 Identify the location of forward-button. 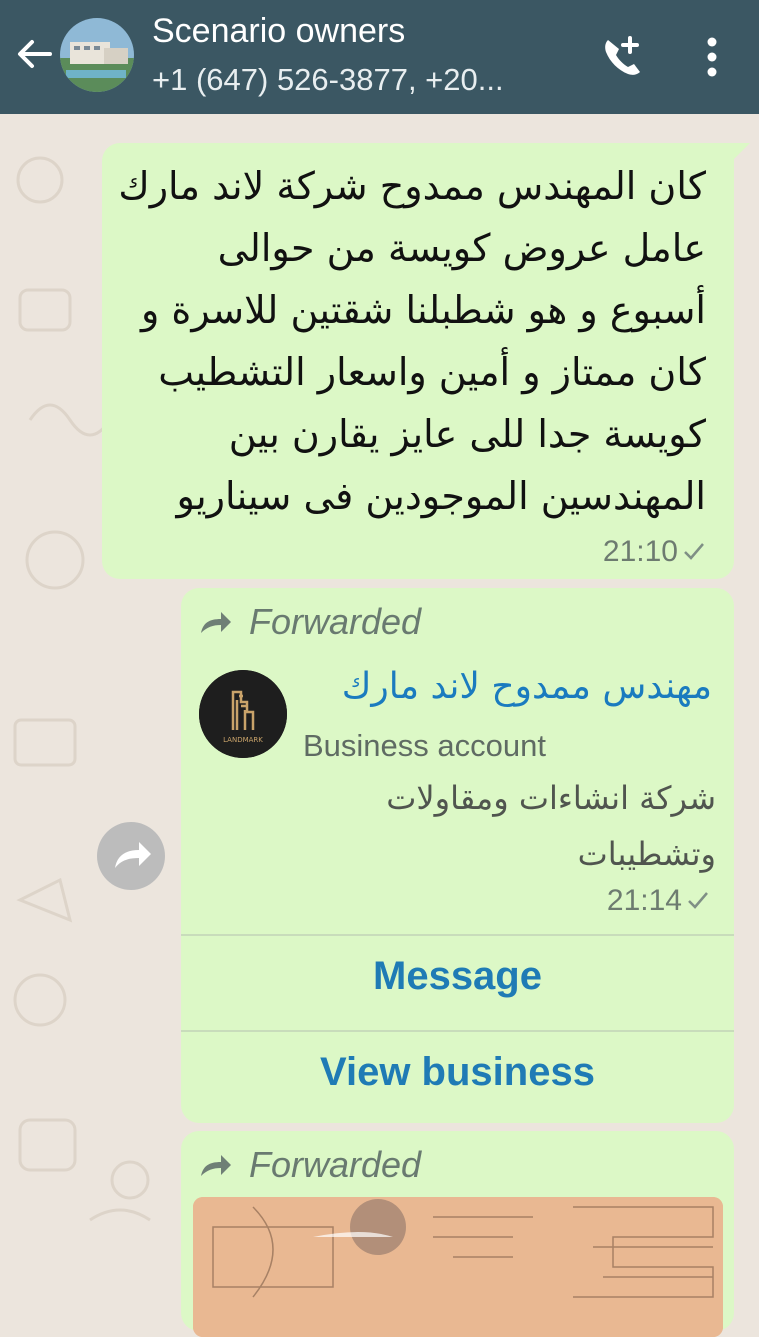
(131, 856).